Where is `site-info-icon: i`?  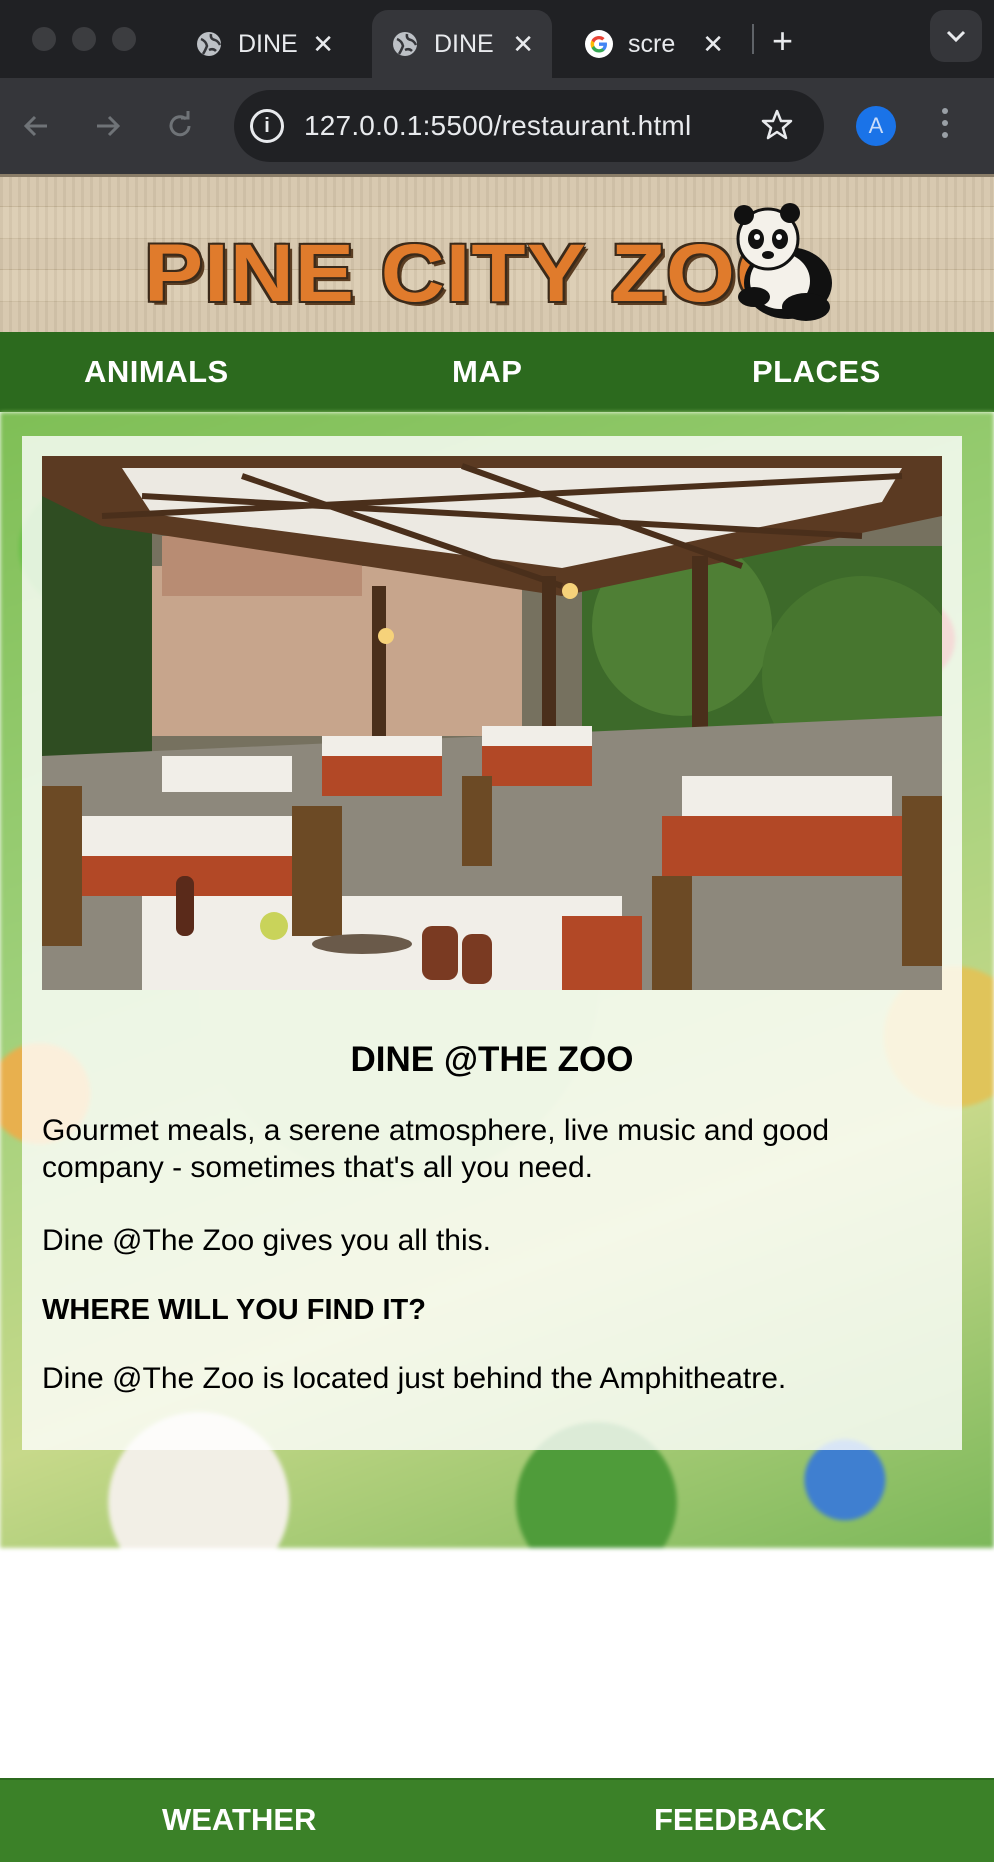
site-info-icon: i is located at coordinates (267, 126).